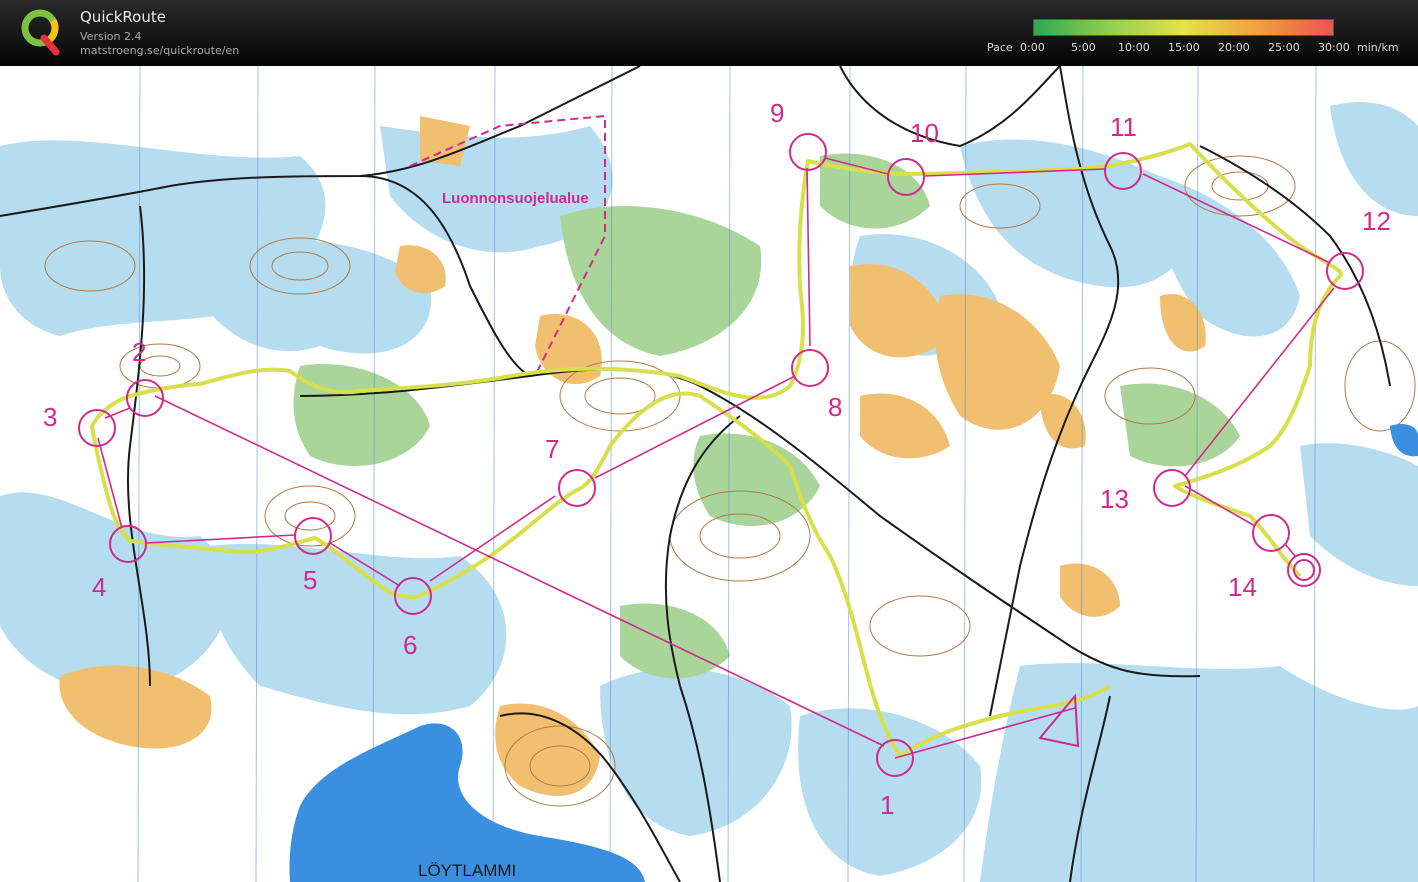  Describe the element at coordinates (139, 352) in the screenshot. I see `control-2-number: 2` at that location.